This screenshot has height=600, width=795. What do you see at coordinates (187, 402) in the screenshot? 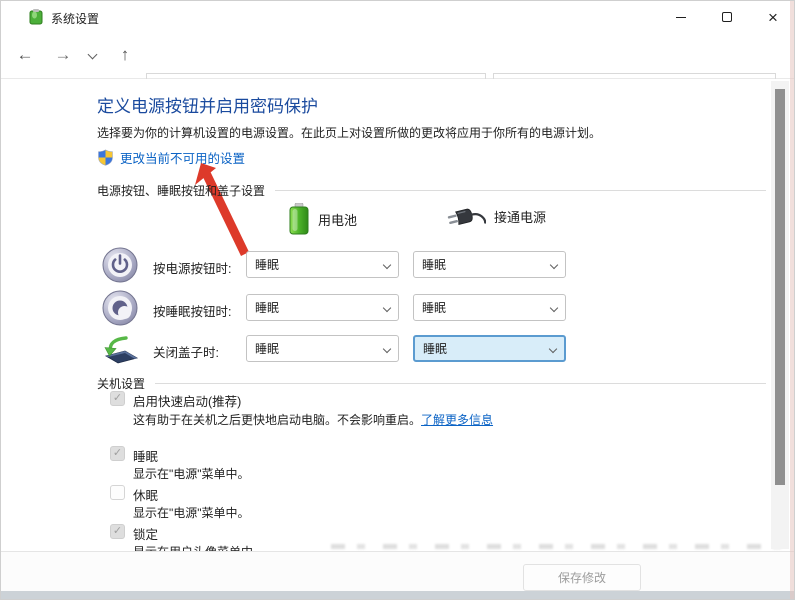
I see `fast-startup-label: 启用快速启动(推荐)` at bounding box center [187, 402].